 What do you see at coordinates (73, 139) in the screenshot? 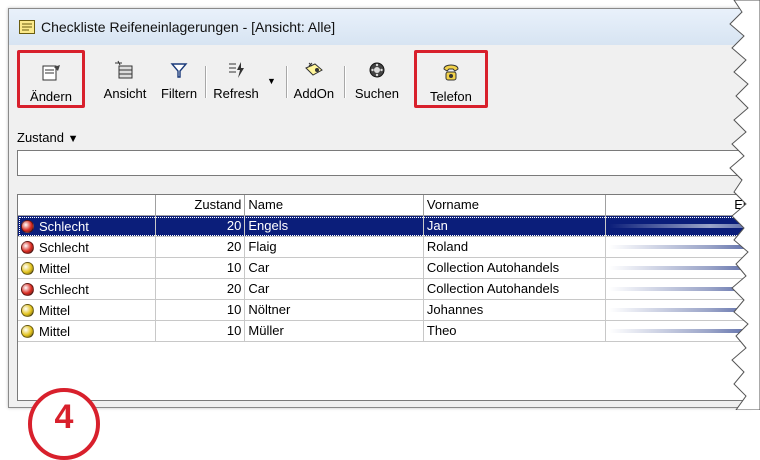
I see `chevron-down-icon: ▼` at bounding box center [73, 139].